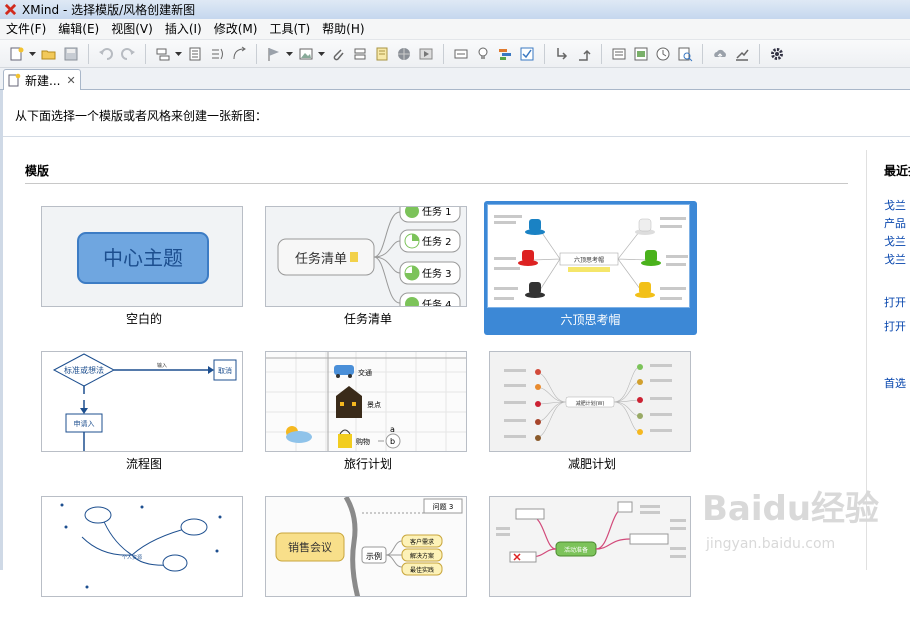 The image size is (910, 628). Describe the element at coordinates (426, 54) in the screenshot. I see `presentation-icon` at that location.